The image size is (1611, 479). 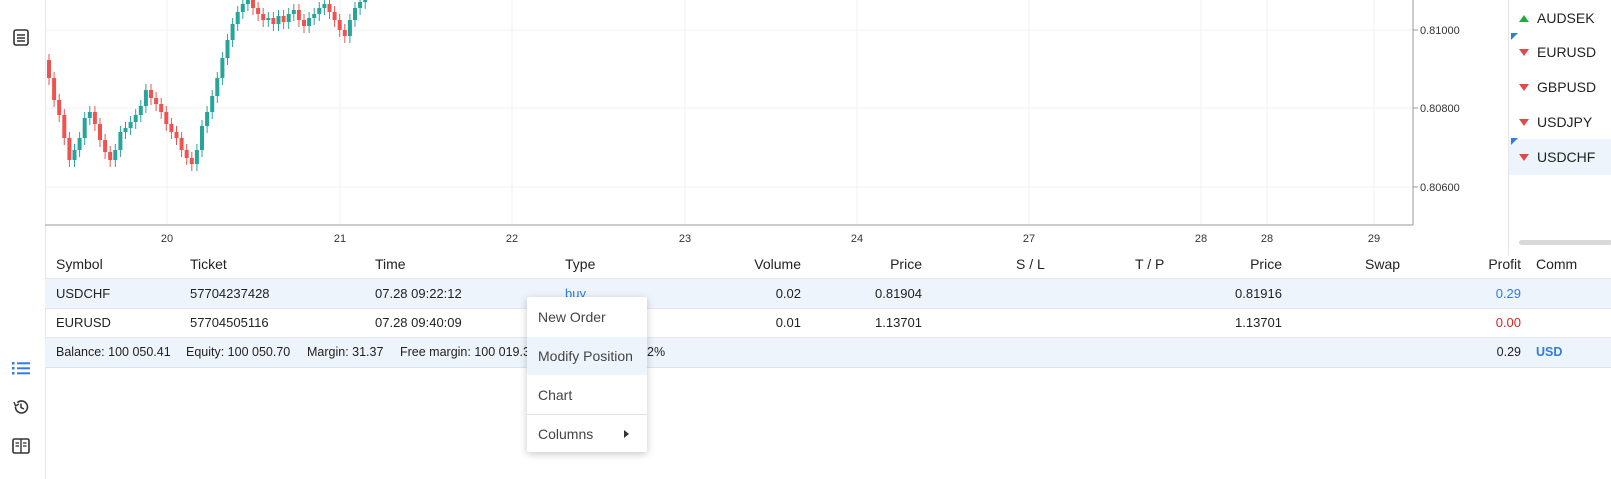 What do you see at coordinates (1566, 157) in the screenshot?
I see `watchlist-symbol: USDCHF` at bounding box center [1566, 157].